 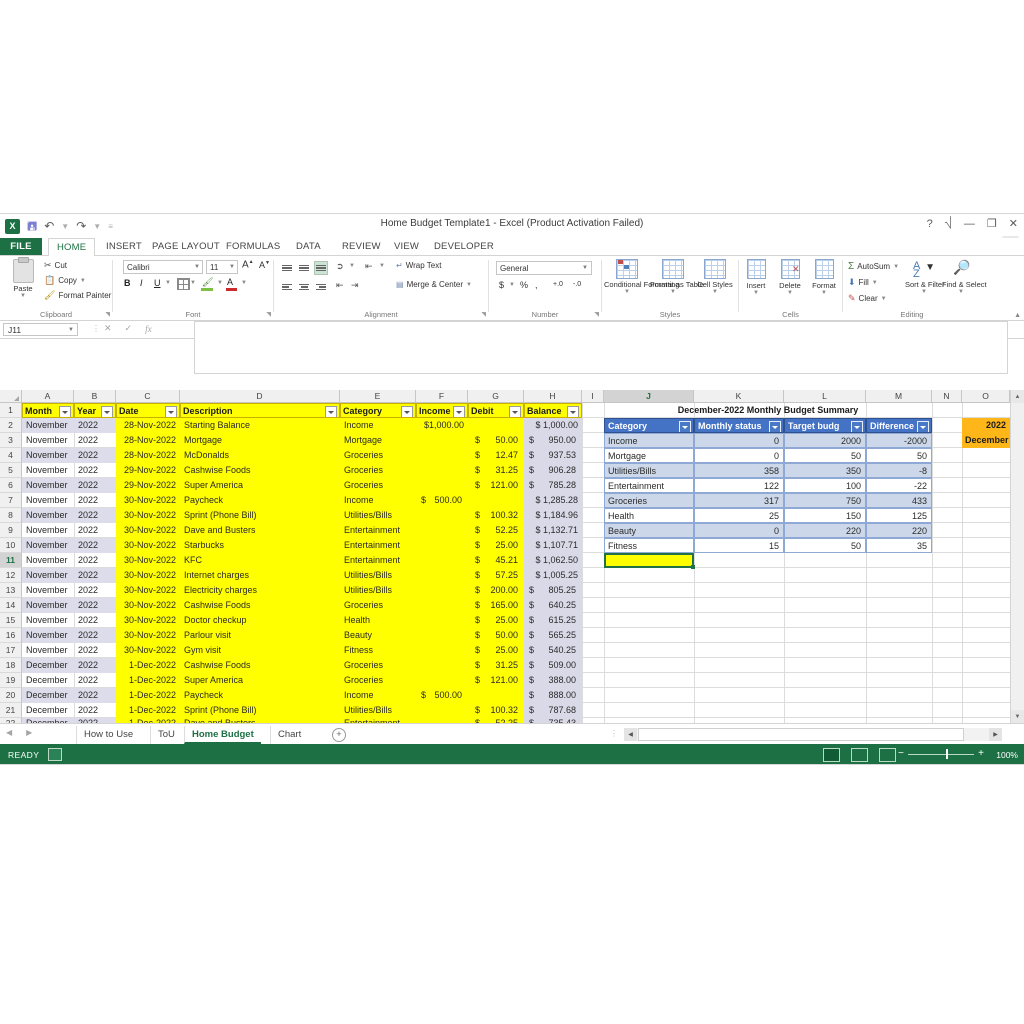 I want to click on borders-icon, so click(x=183, y=284).